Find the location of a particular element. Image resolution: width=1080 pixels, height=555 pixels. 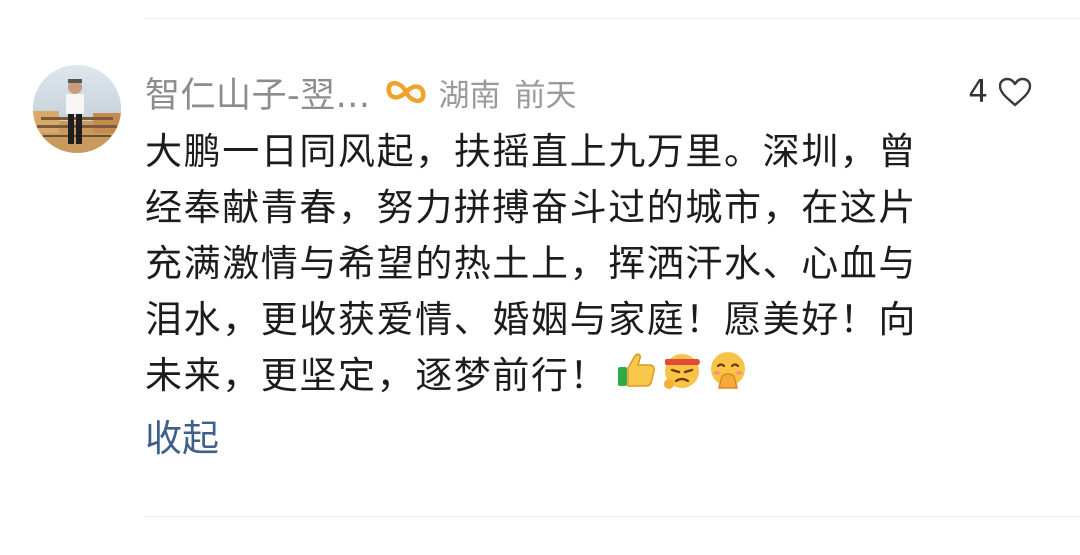

comment-line: 大鹏一日同风起，扶摇直上九万里。深圳，曾 is located at coordinates (531, 151).